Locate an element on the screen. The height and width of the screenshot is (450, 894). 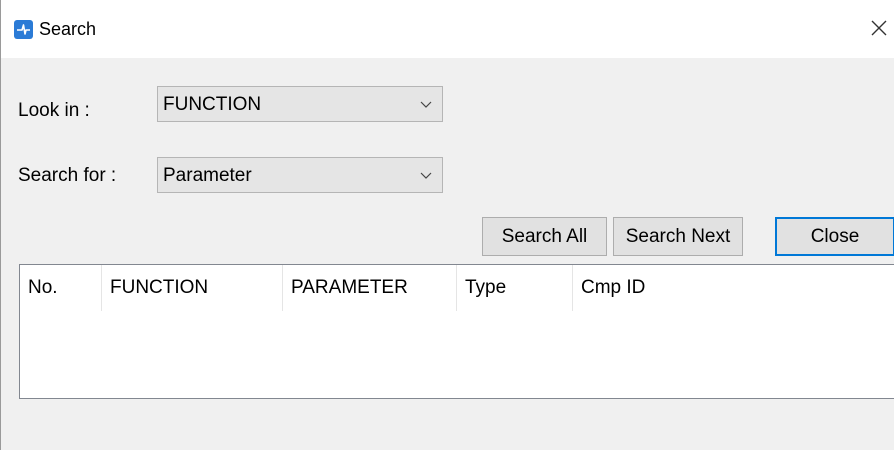
look-in-label: Look in : is located at coordinates (54, 110).